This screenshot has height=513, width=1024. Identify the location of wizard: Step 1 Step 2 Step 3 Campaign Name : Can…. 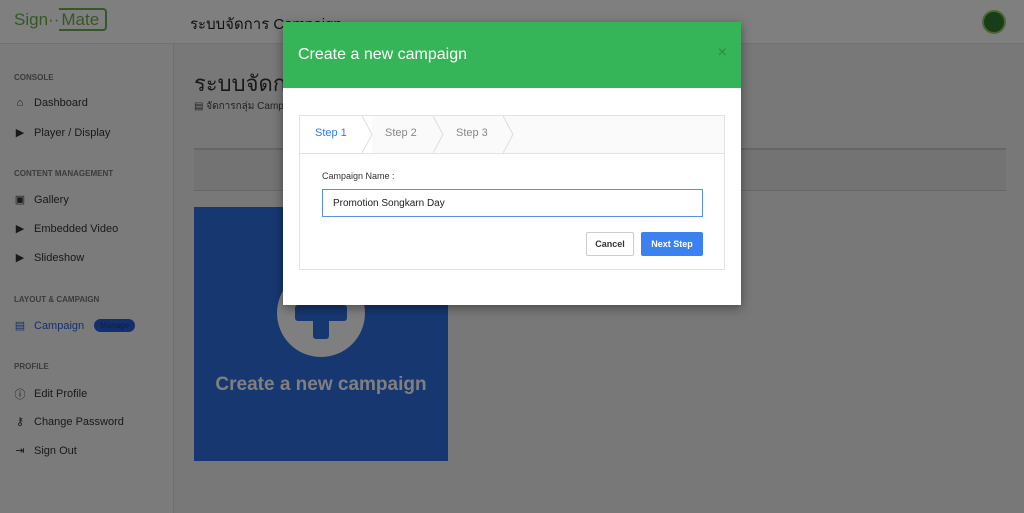
(512, 192).